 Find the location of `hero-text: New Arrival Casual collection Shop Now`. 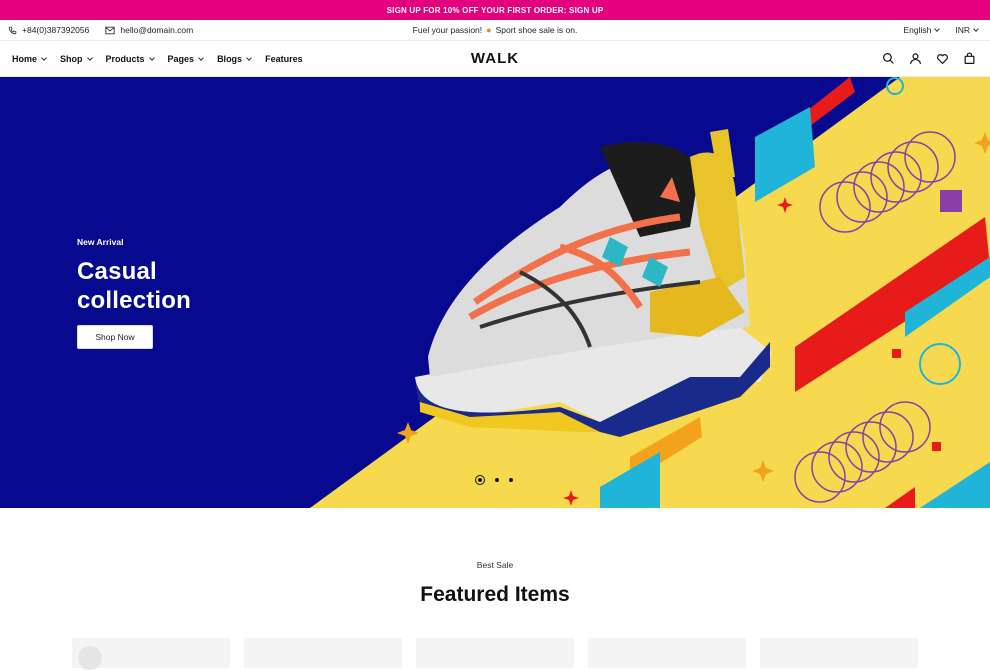

hero-text: New Arrival Casual collection Shop Now is located at coordinates (134, 293).